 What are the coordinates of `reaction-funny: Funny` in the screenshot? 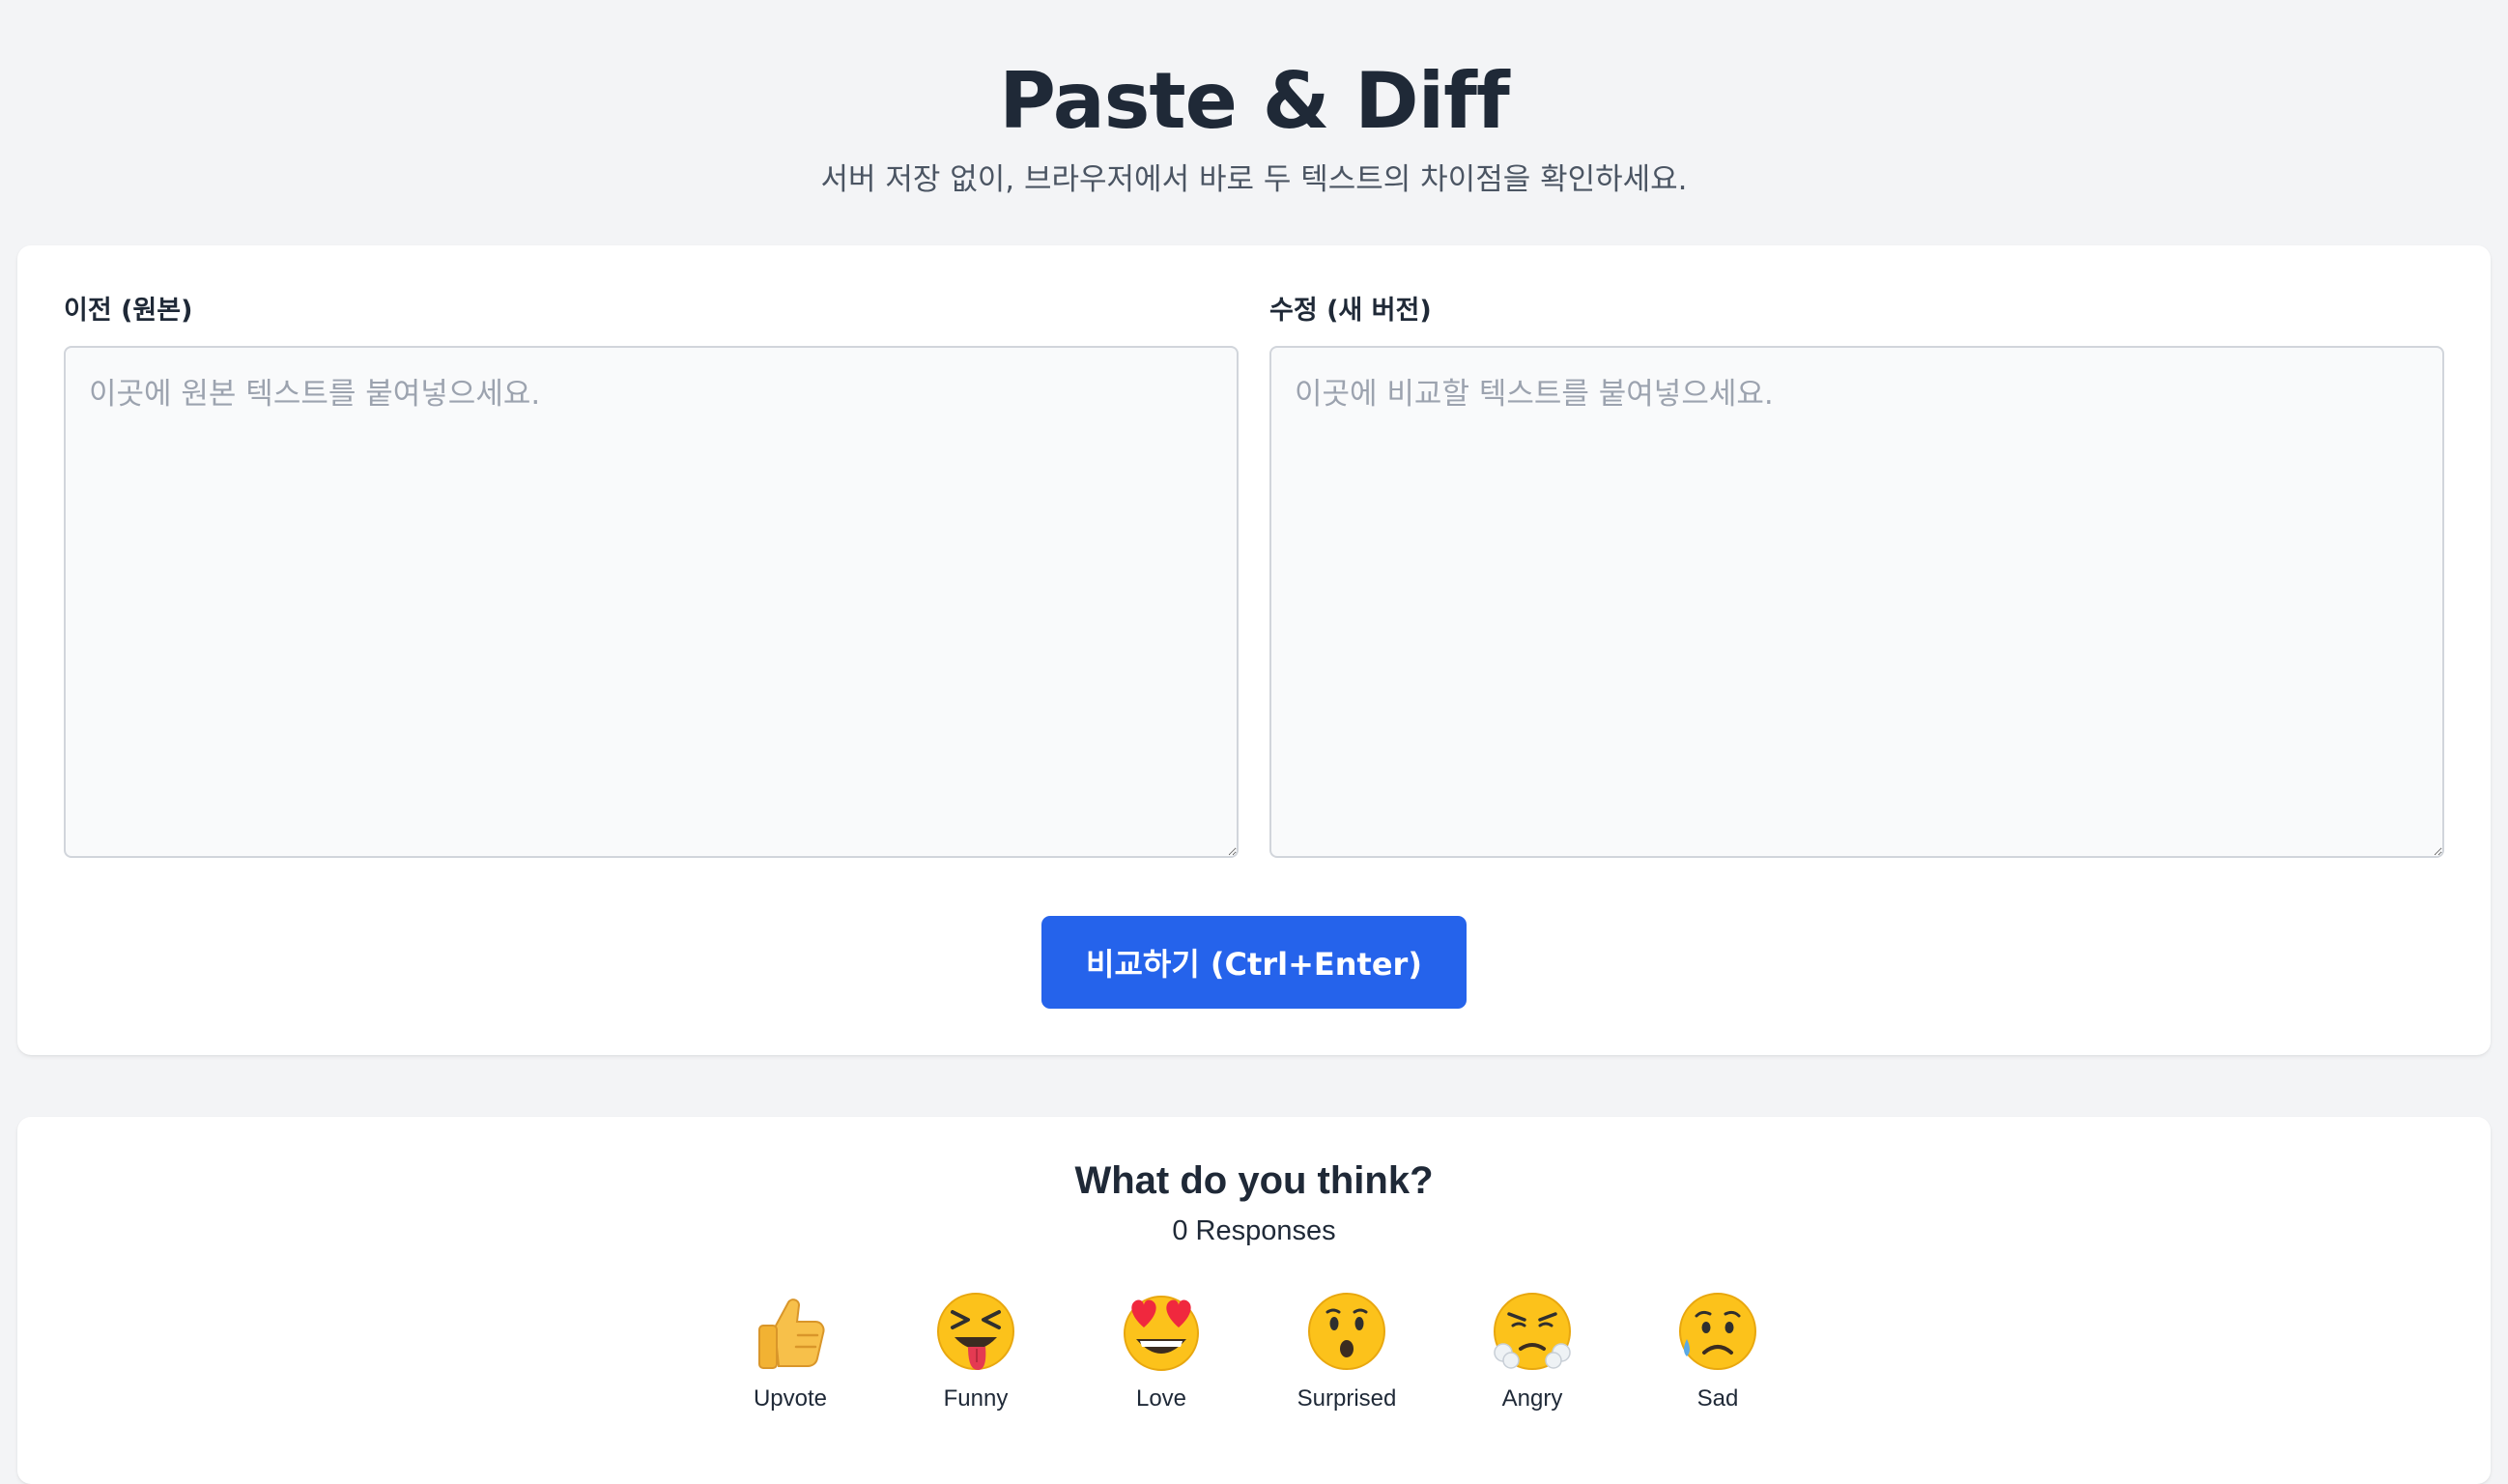 It's located at (976, 1353).